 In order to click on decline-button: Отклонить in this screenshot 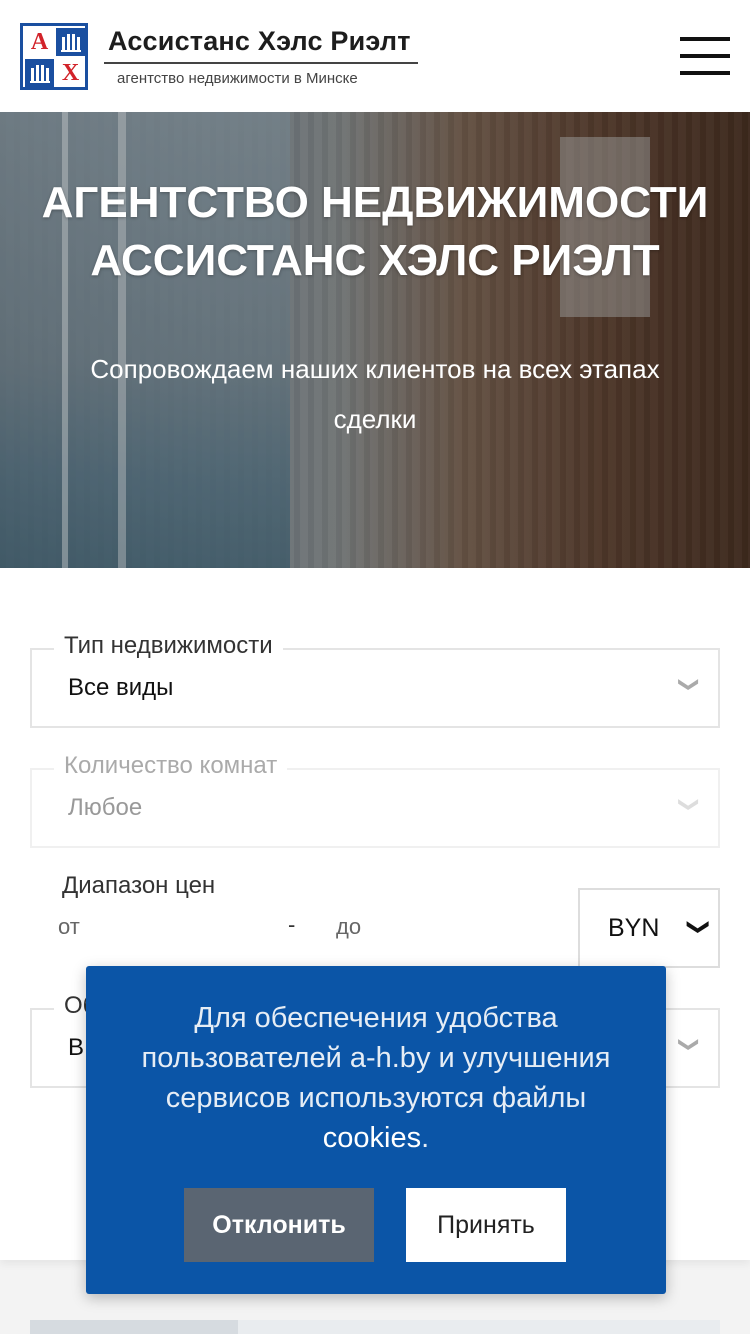, I will do `click(279, 1225)`.